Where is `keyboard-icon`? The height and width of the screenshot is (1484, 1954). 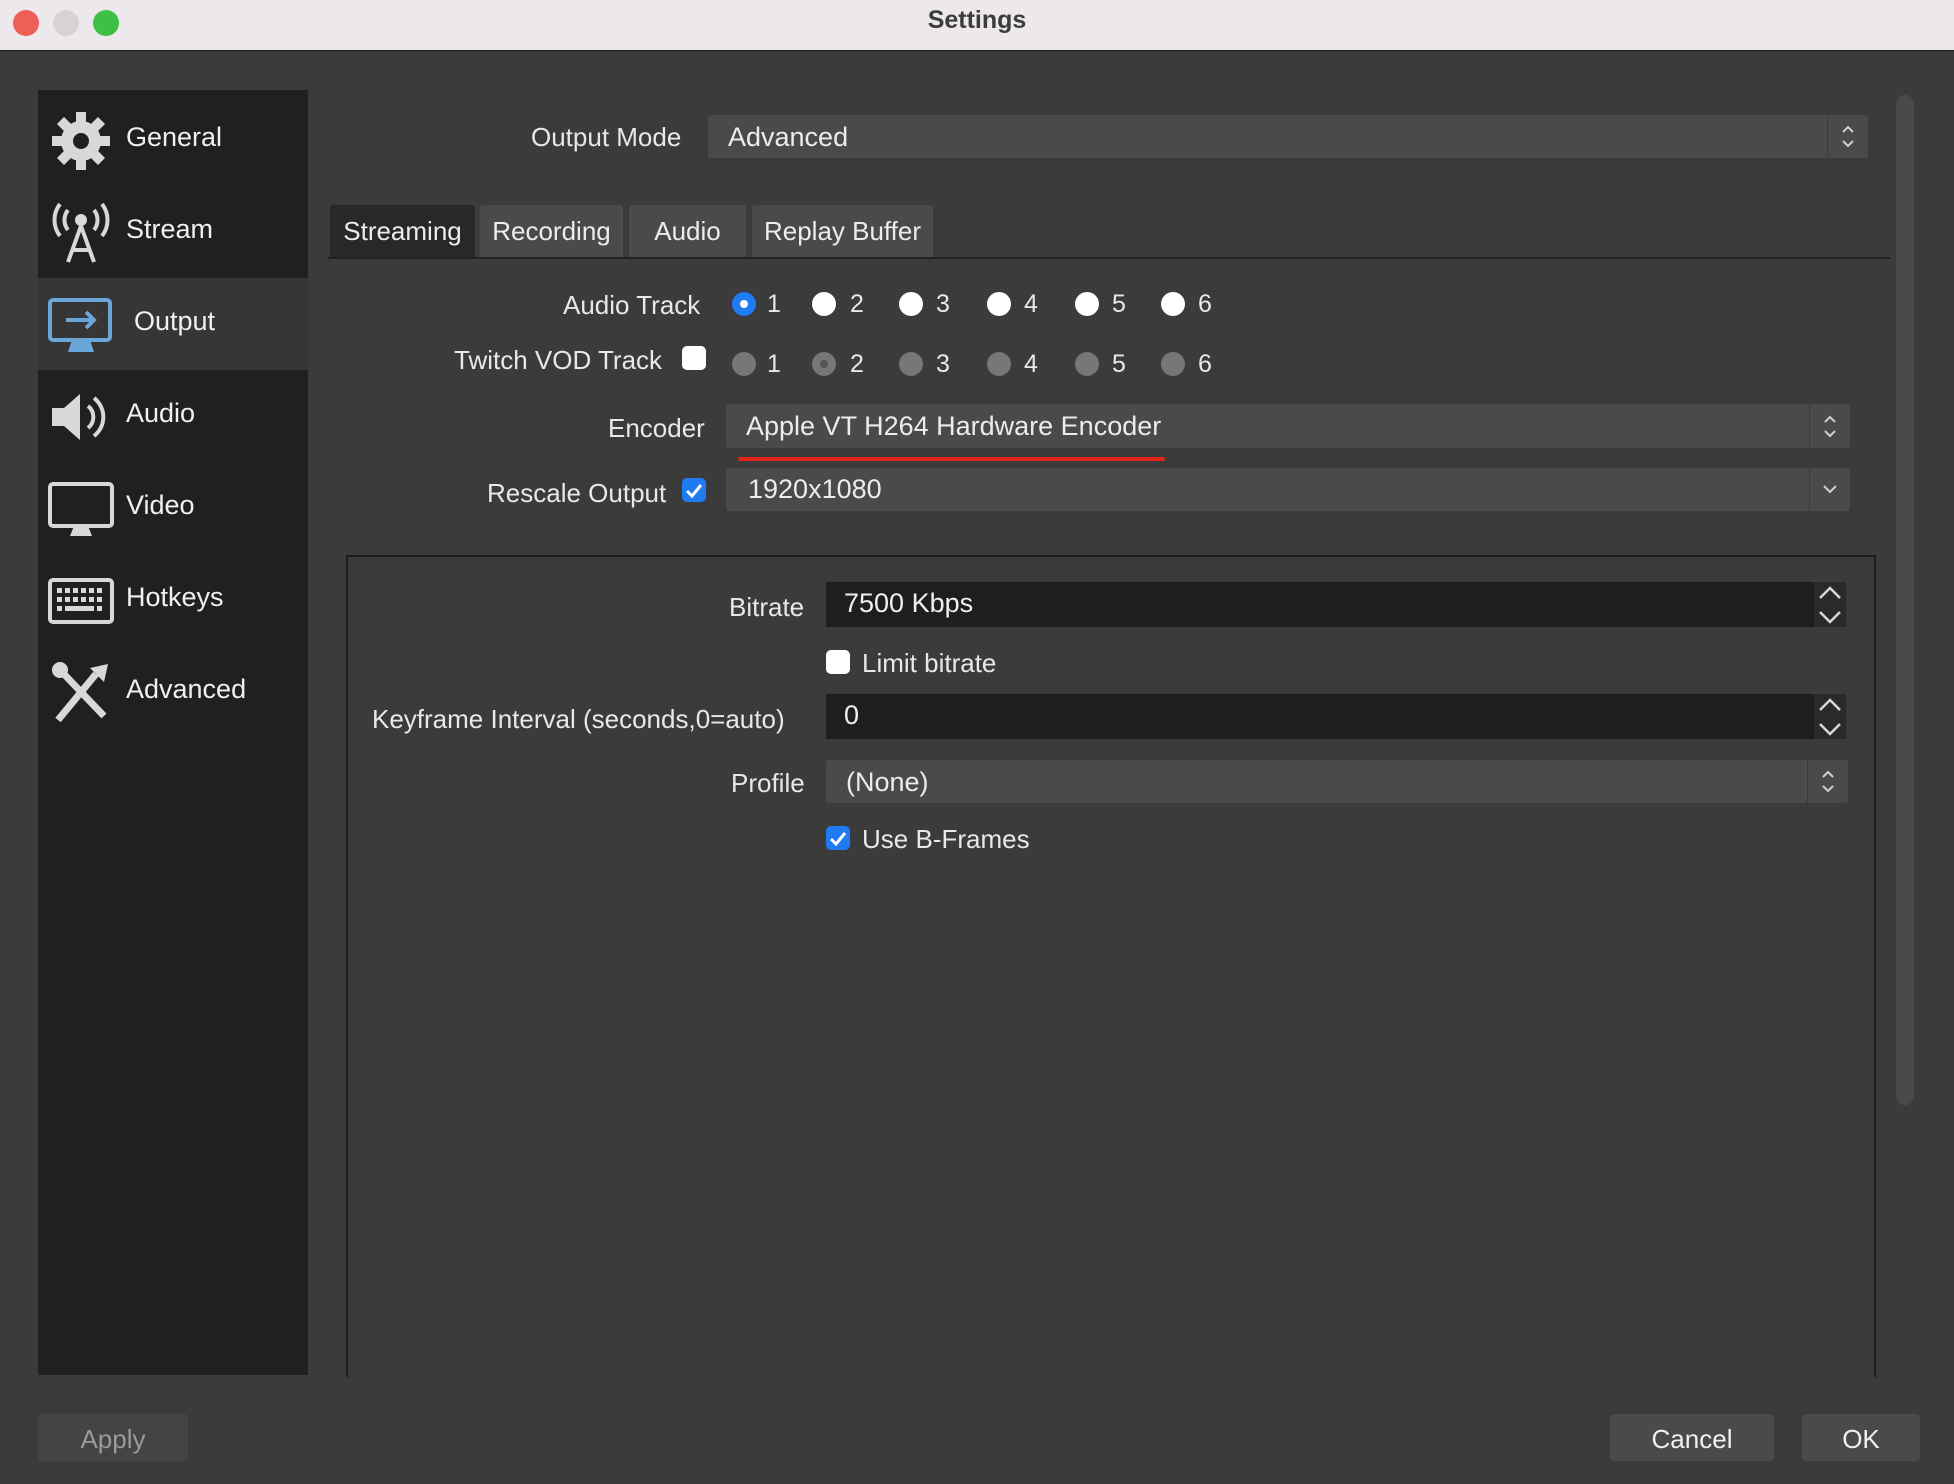
keyboard-icon is located at coordinates (81, 601).